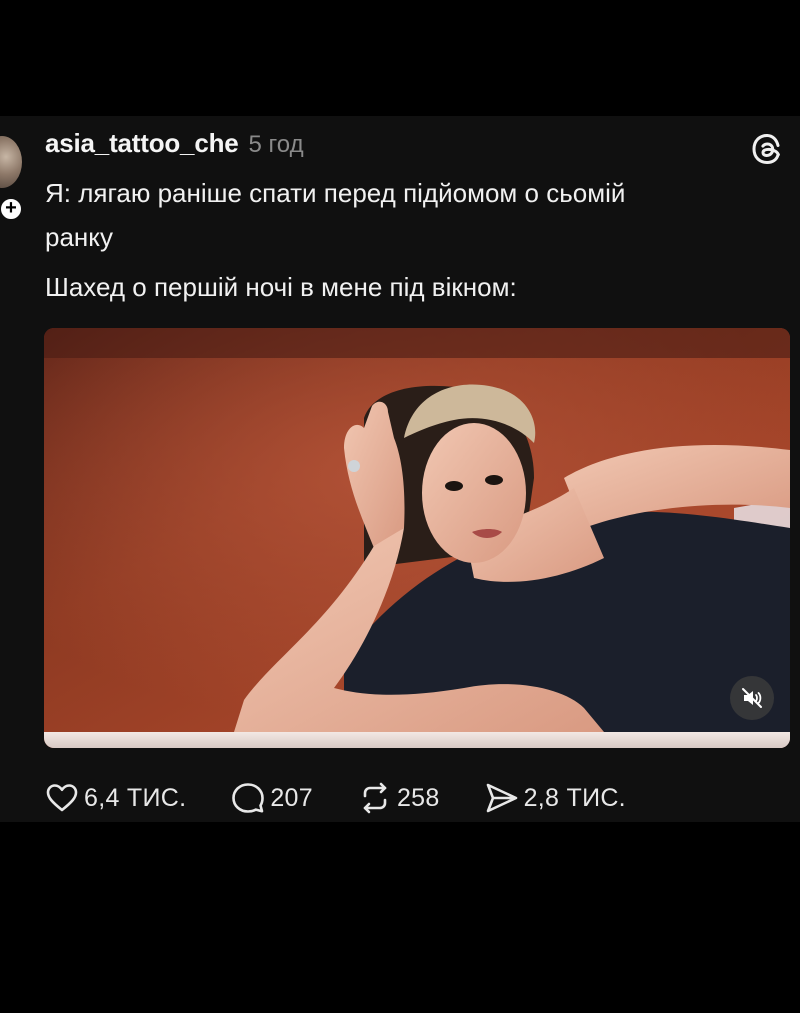 The height and width of the screenshot is (1013, 800). What do you see at coordinates (281, 287) in the screenshot?
I see `post-text-line-3: Шахед о першій ночі в мене під вікном:` at bounding box center [281, 287].